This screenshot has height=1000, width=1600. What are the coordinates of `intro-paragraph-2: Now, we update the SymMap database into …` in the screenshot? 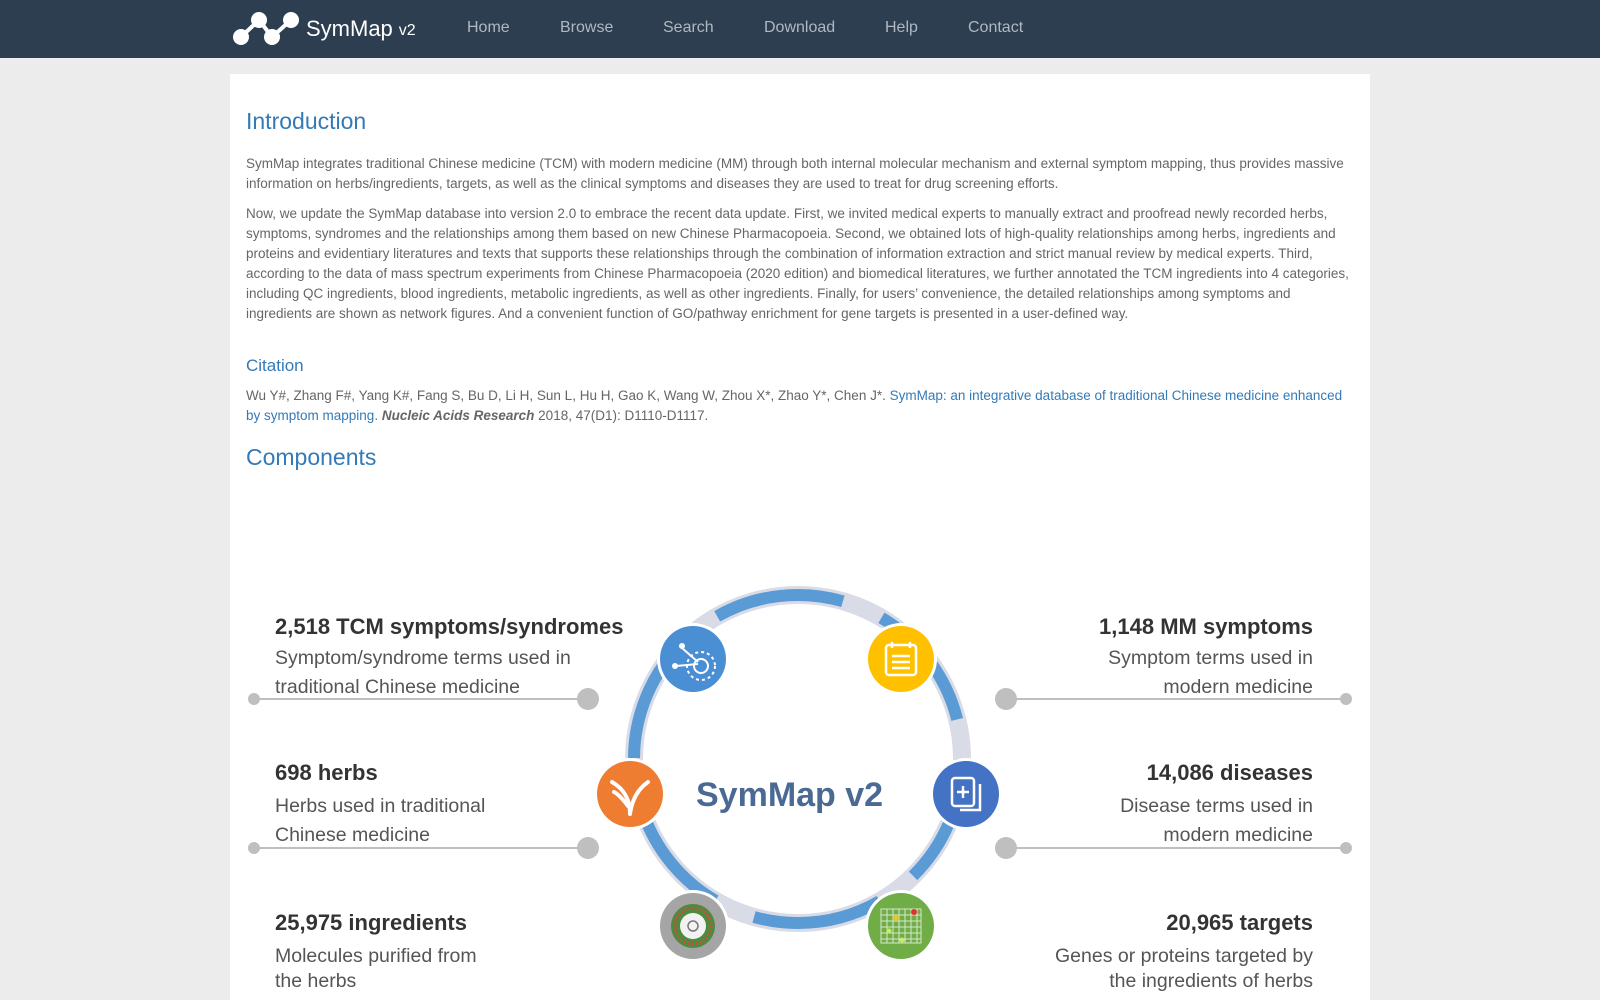 It's located at (797, 263).